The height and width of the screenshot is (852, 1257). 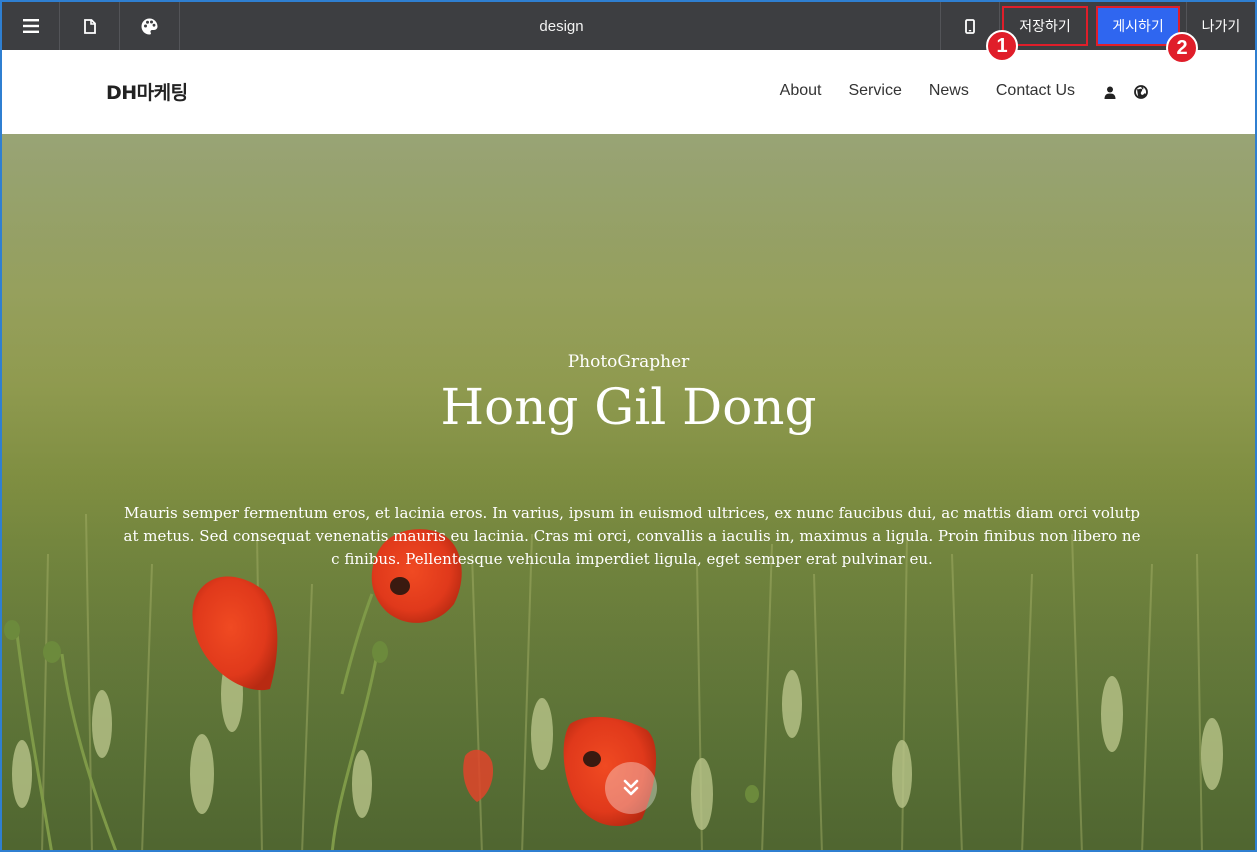 I want to click on page-button, so click(x=90, y=26).